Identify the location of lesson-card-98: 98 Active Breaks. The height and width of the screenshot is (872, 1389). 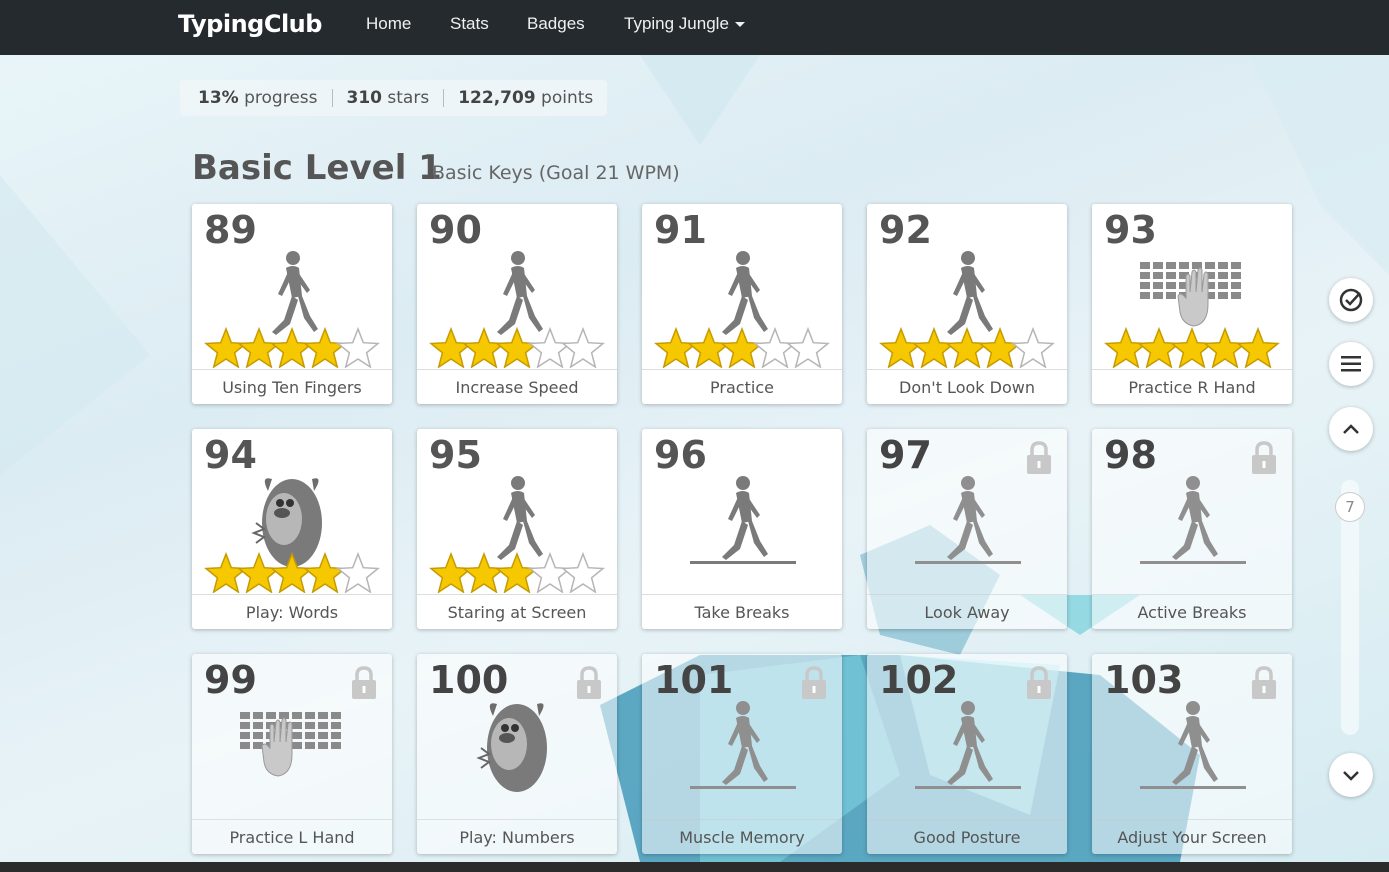
(1192, 529).